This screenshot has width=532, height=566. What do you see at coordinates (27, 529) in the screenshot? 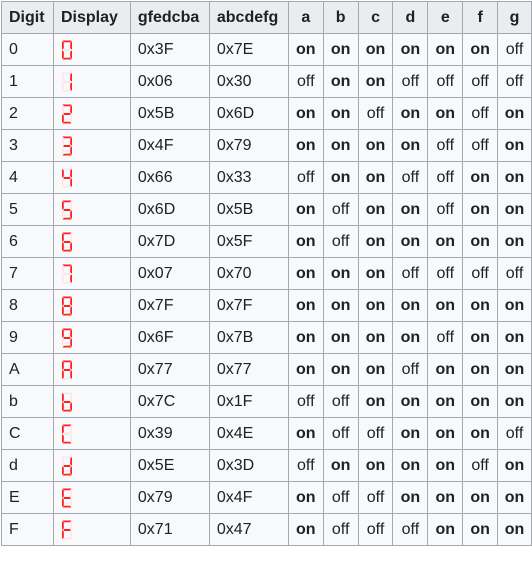
I see `digit-cell: F` at bounding box center [27, 529].